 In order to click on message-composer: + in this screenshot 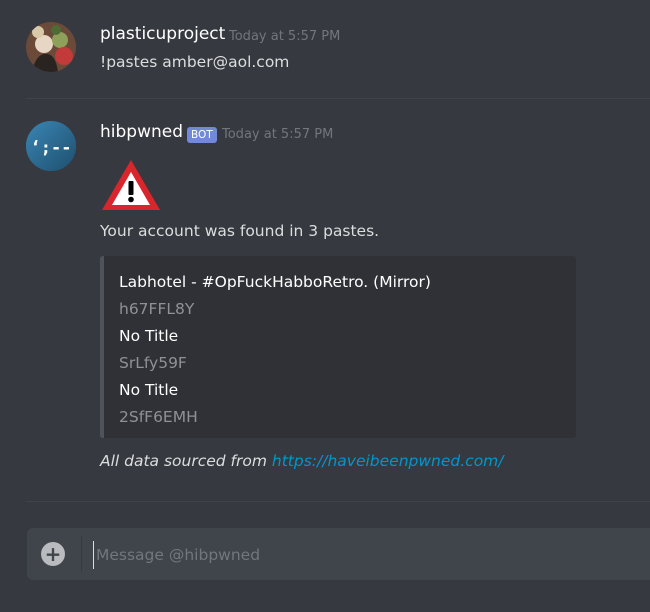, I will do `click(338, 554)`.